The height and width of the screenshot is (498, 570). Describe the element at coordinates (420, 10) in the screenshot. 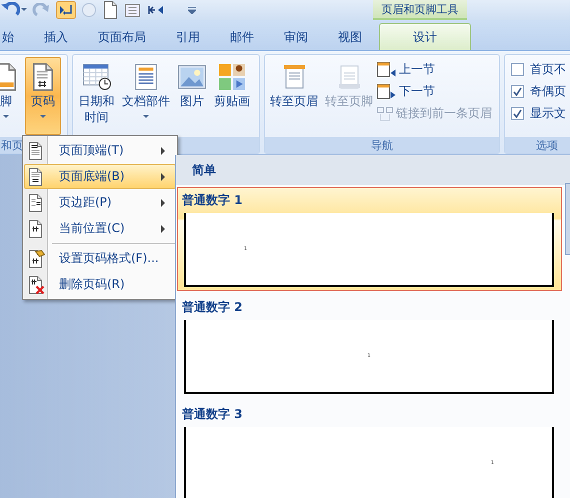

I see `contextual-tab-label: 页眉和页脚工具` at that location.